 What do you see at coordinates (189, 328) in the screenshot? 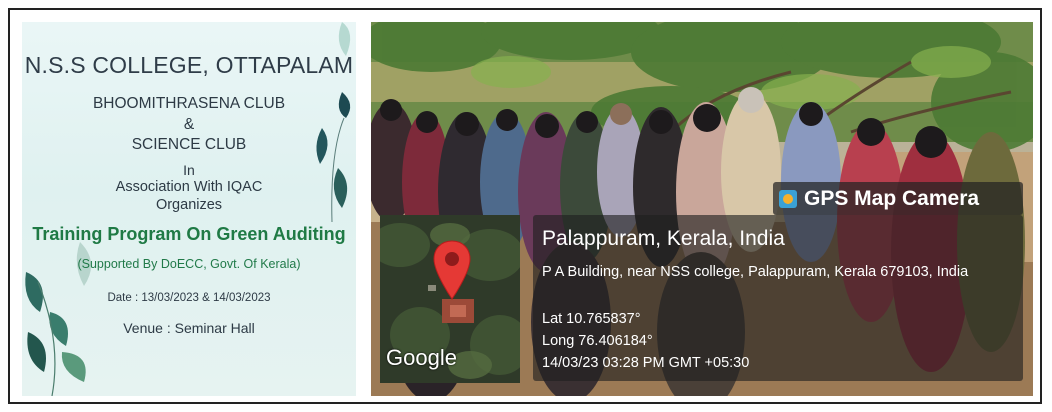
I see `event-venue: Venue : Seminar Hall` at bounding box center [189, 328].